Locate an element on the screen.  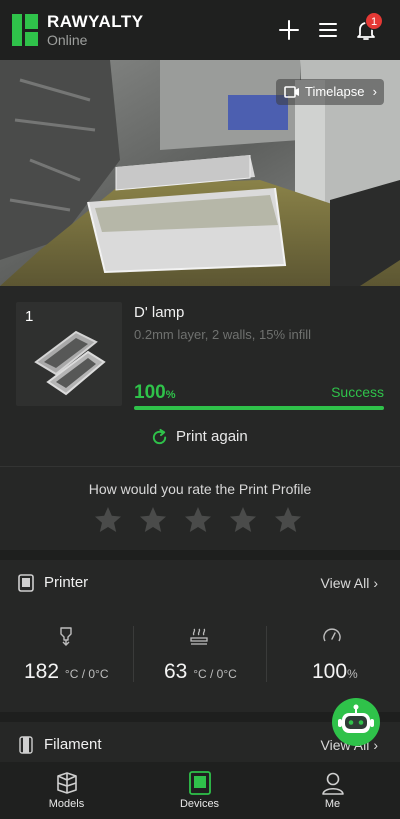
nav-label: Me is located at coordinates (332, 804).